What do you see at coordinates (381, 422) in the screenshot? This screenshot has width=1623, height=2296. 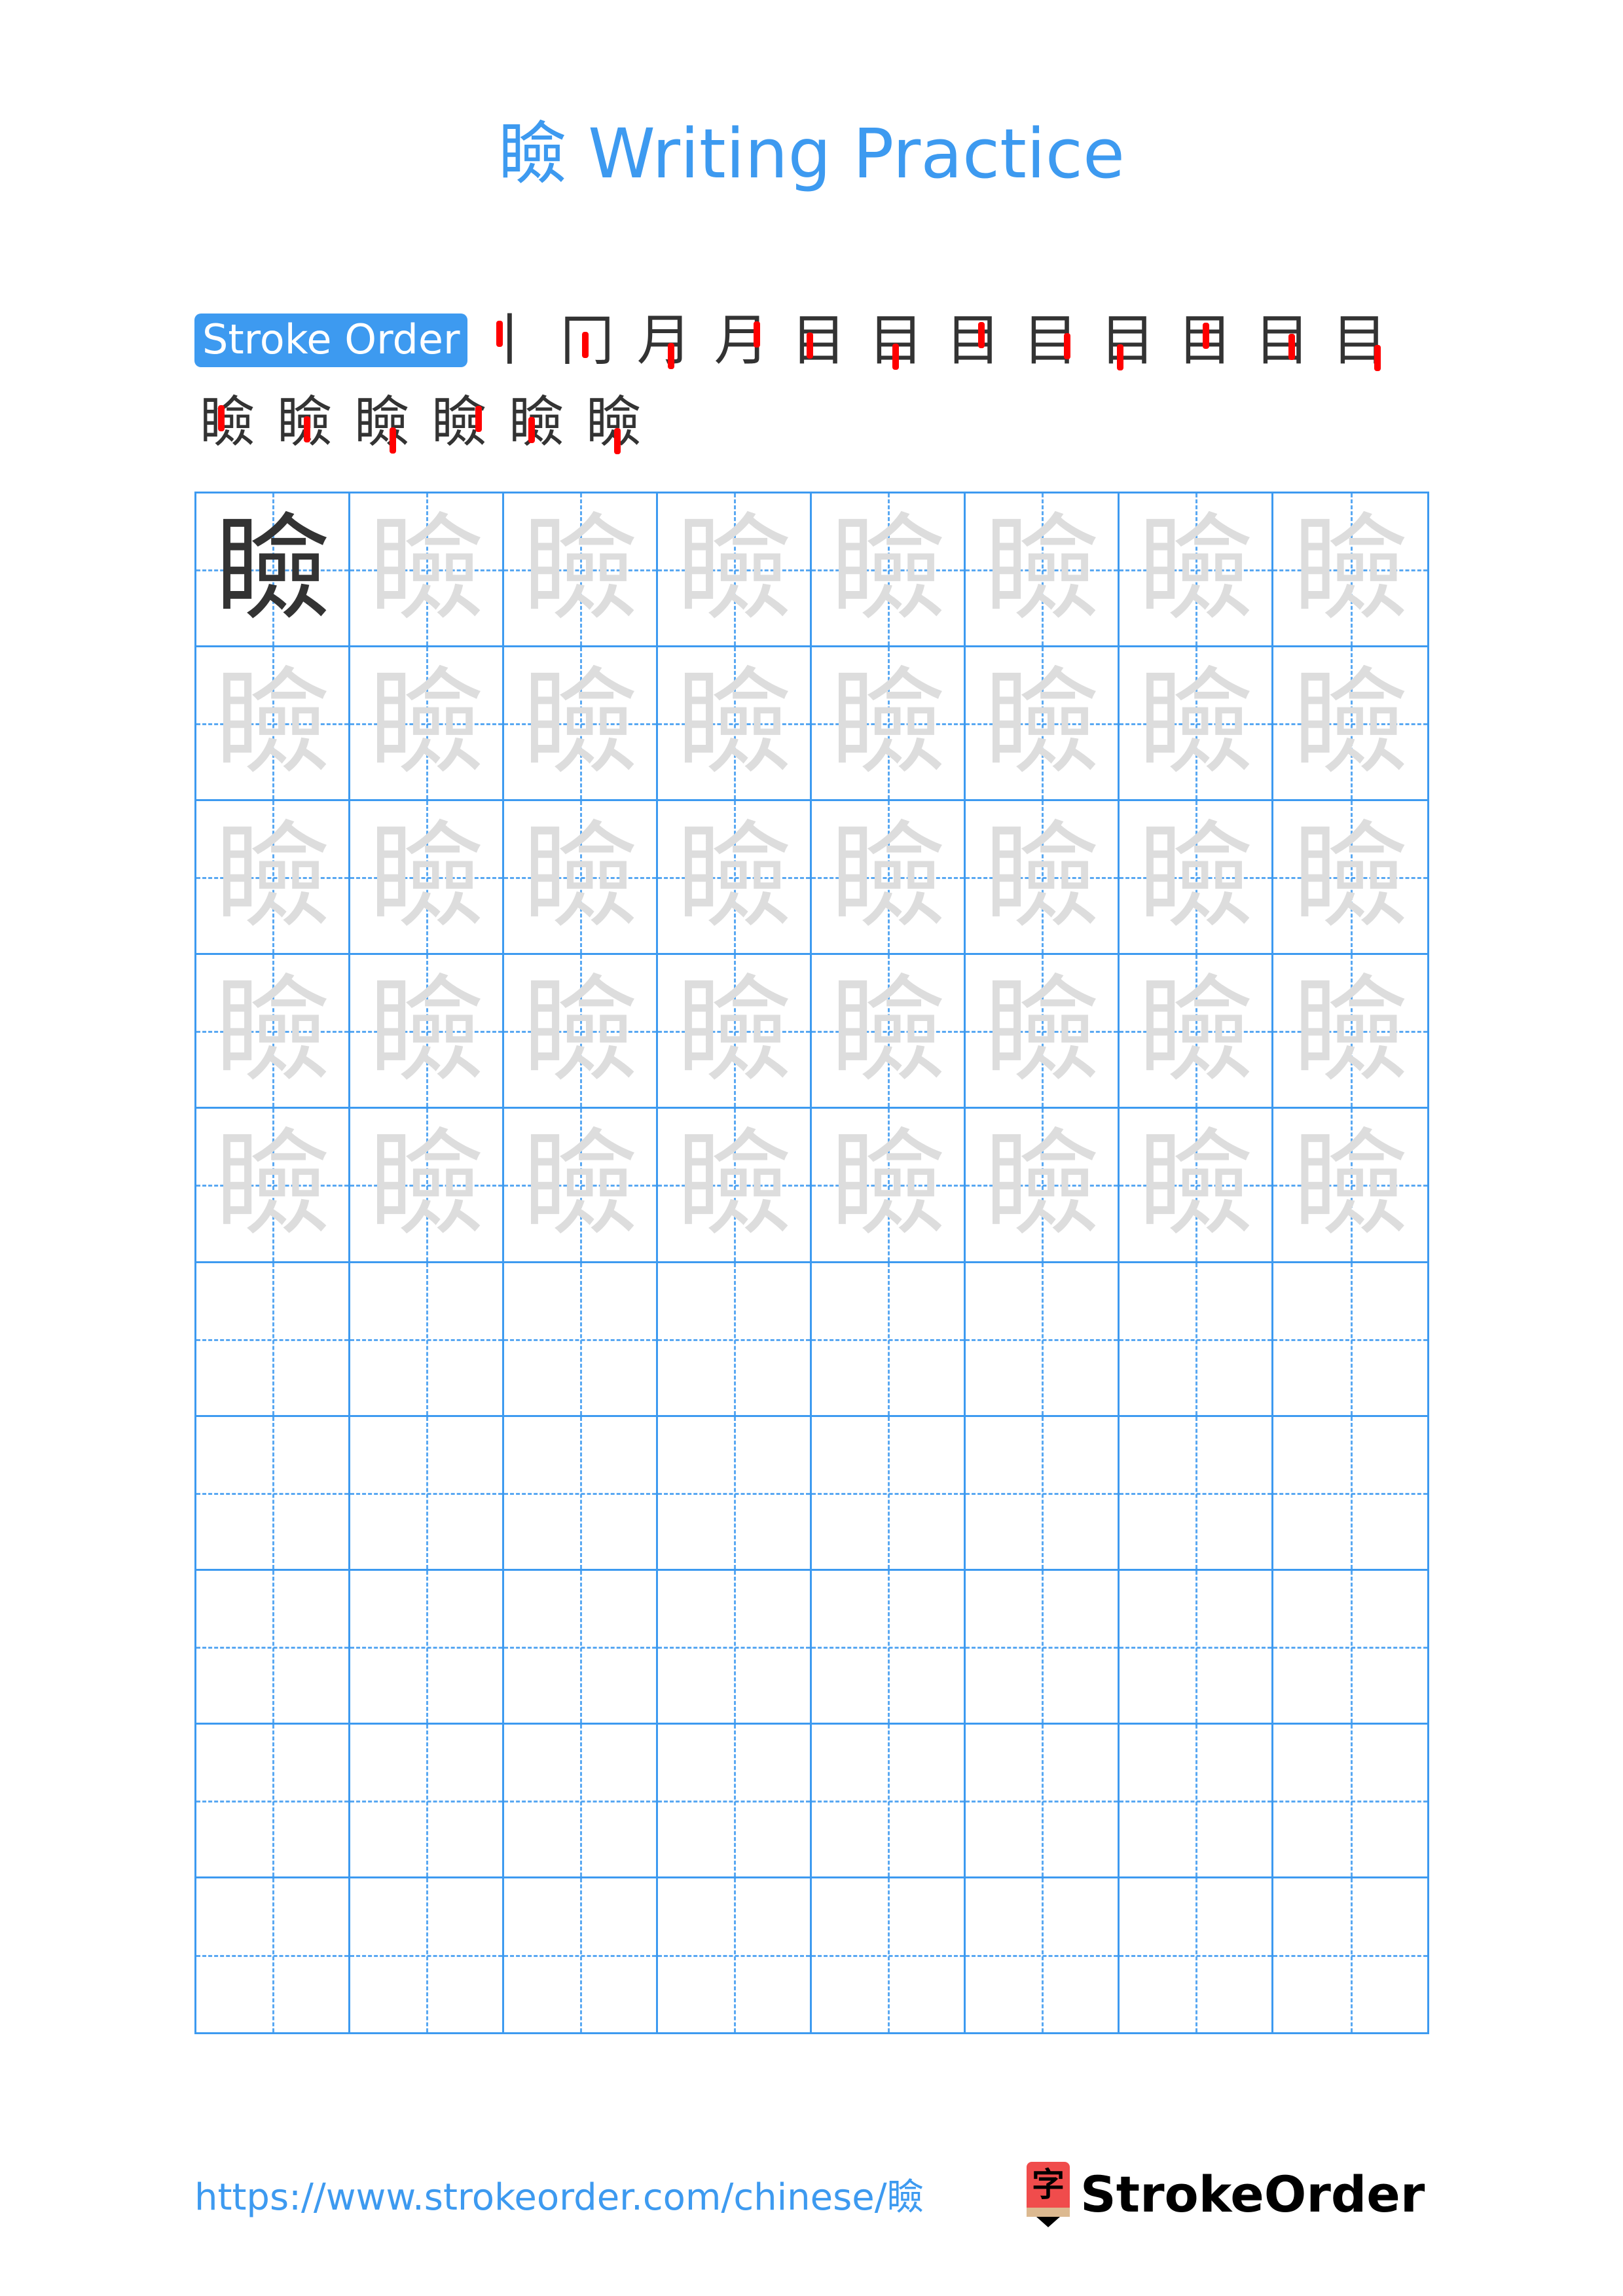 I see `stroke-step-glyph: 瞼` at bounding box center [381, 422].